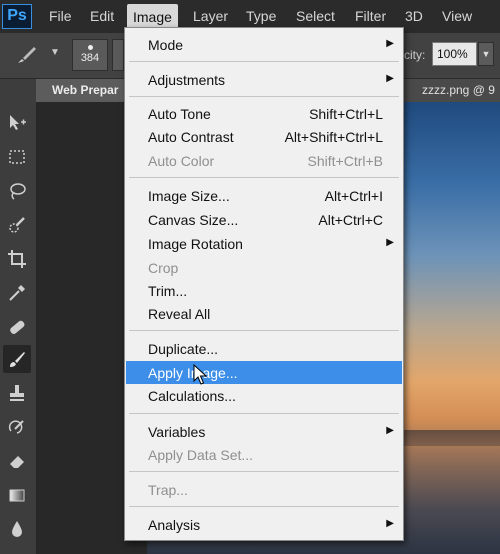  I want to click on menu-file: File, so click(60, 16).